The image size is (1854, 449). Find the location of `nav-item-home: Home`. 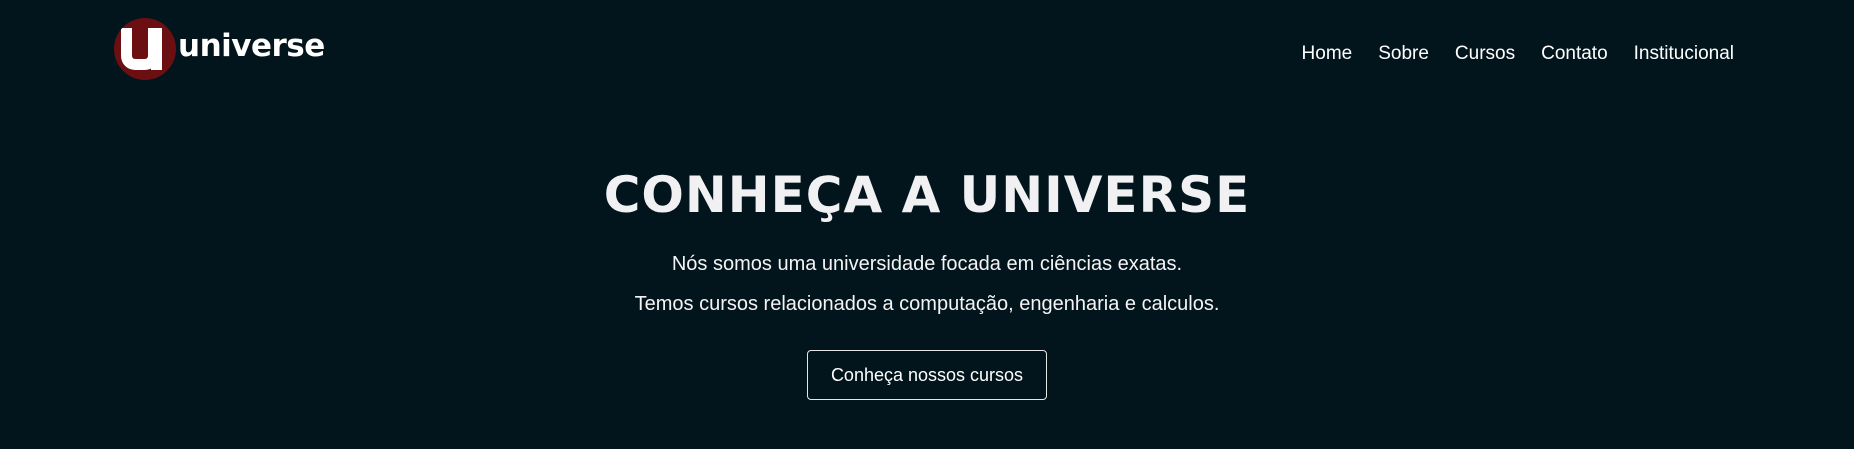

nav-item-home: Home is located at coordinates (1327, 54).